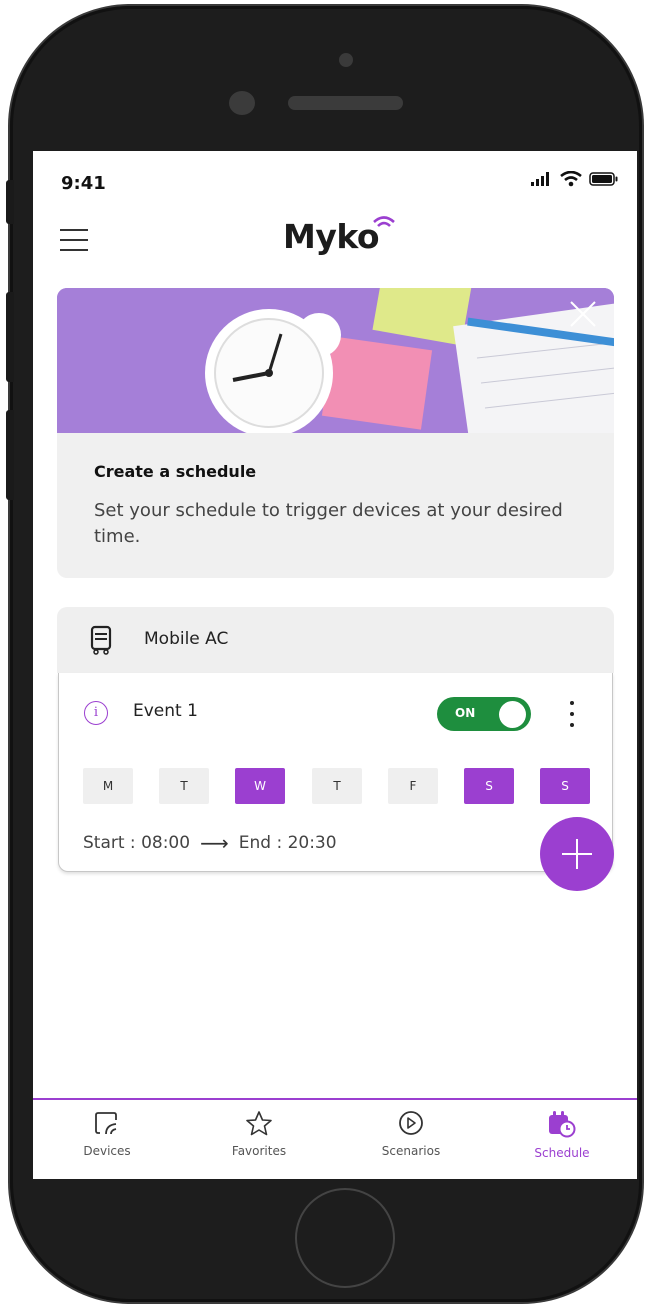 The width and height of the screenshot is (653, 1306). I want to click on tab-schedule: Schedule, so click(562, 1135).